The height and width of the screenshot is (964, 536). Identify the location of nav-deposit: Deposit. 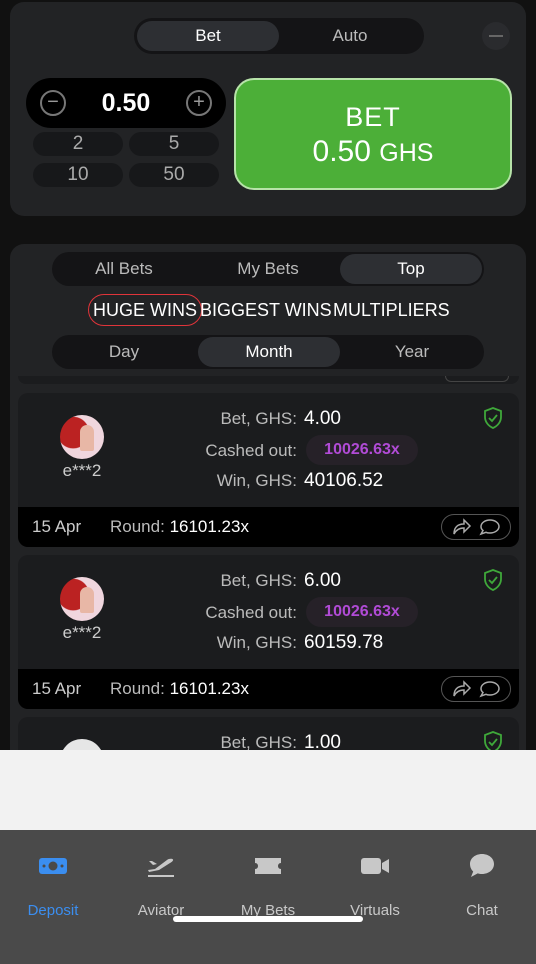
(53, 884).